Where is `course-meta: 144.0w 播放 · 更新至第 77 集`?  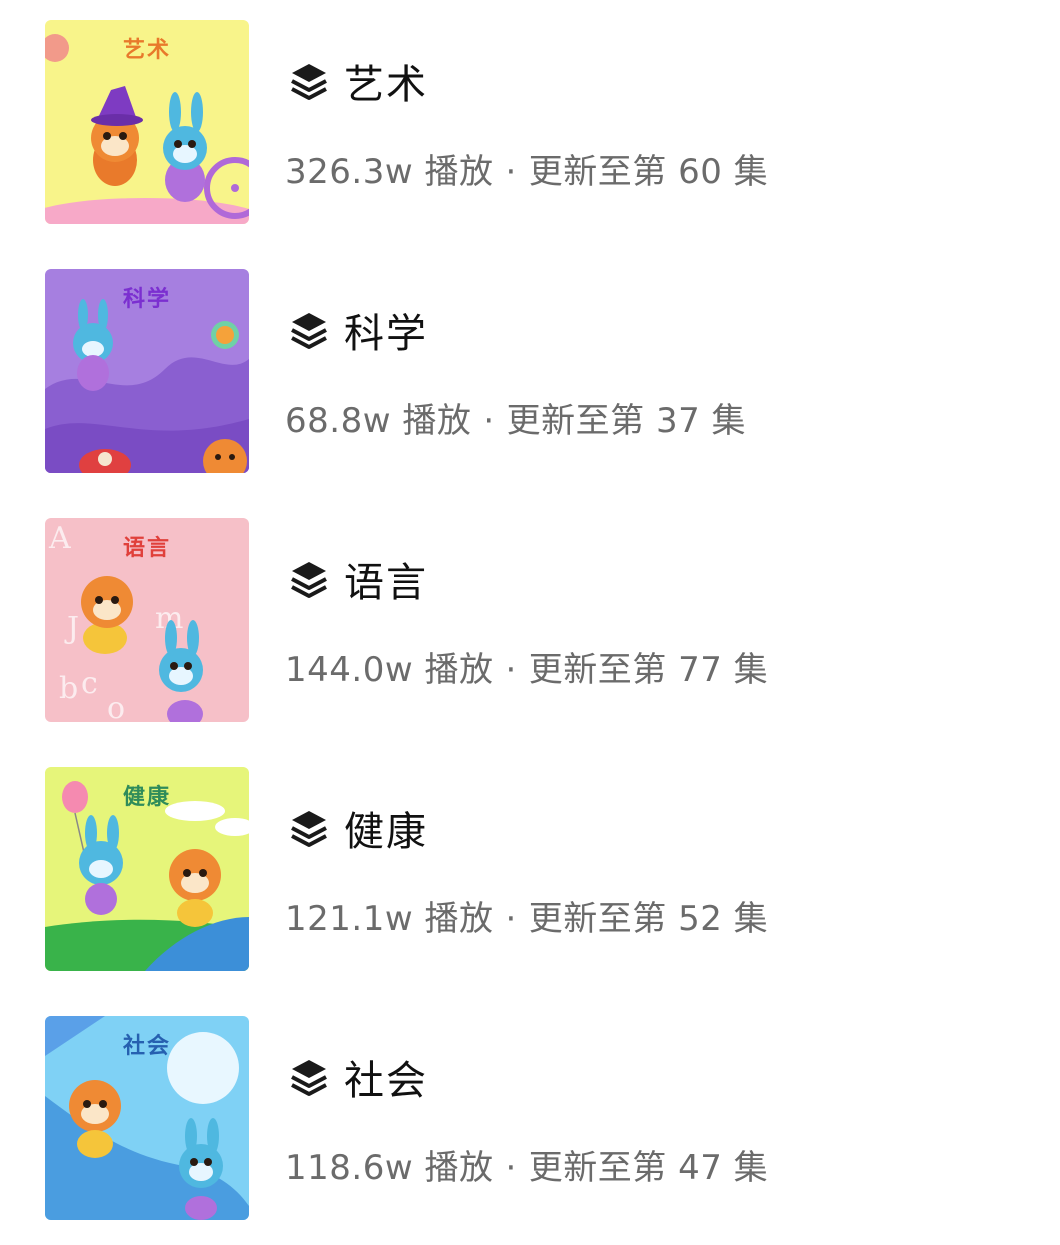 course-meta: 144.0w 播放 · 更新至第 77 集 is located at coordinates (526, 666).